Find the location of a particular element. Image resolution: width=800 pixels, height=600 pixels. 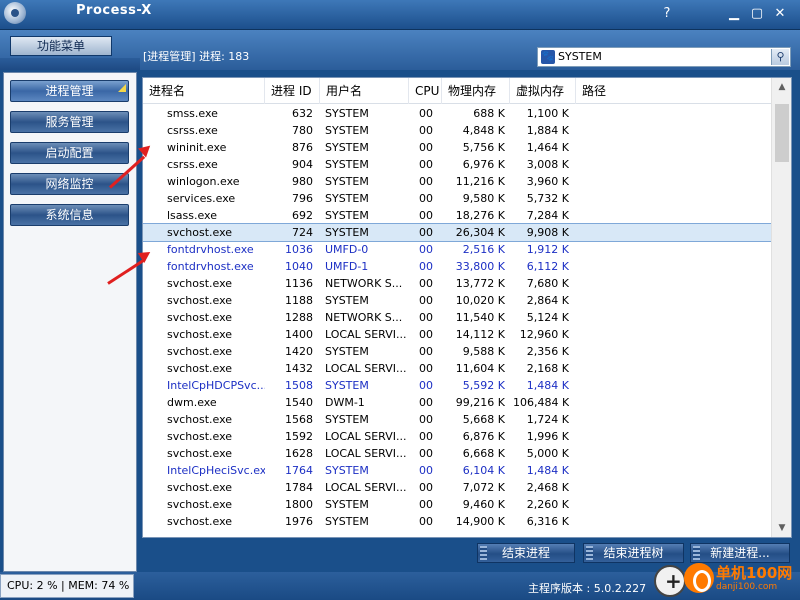

sidebar-item-startup: 启动配置 is located at coordinates (69, 153).